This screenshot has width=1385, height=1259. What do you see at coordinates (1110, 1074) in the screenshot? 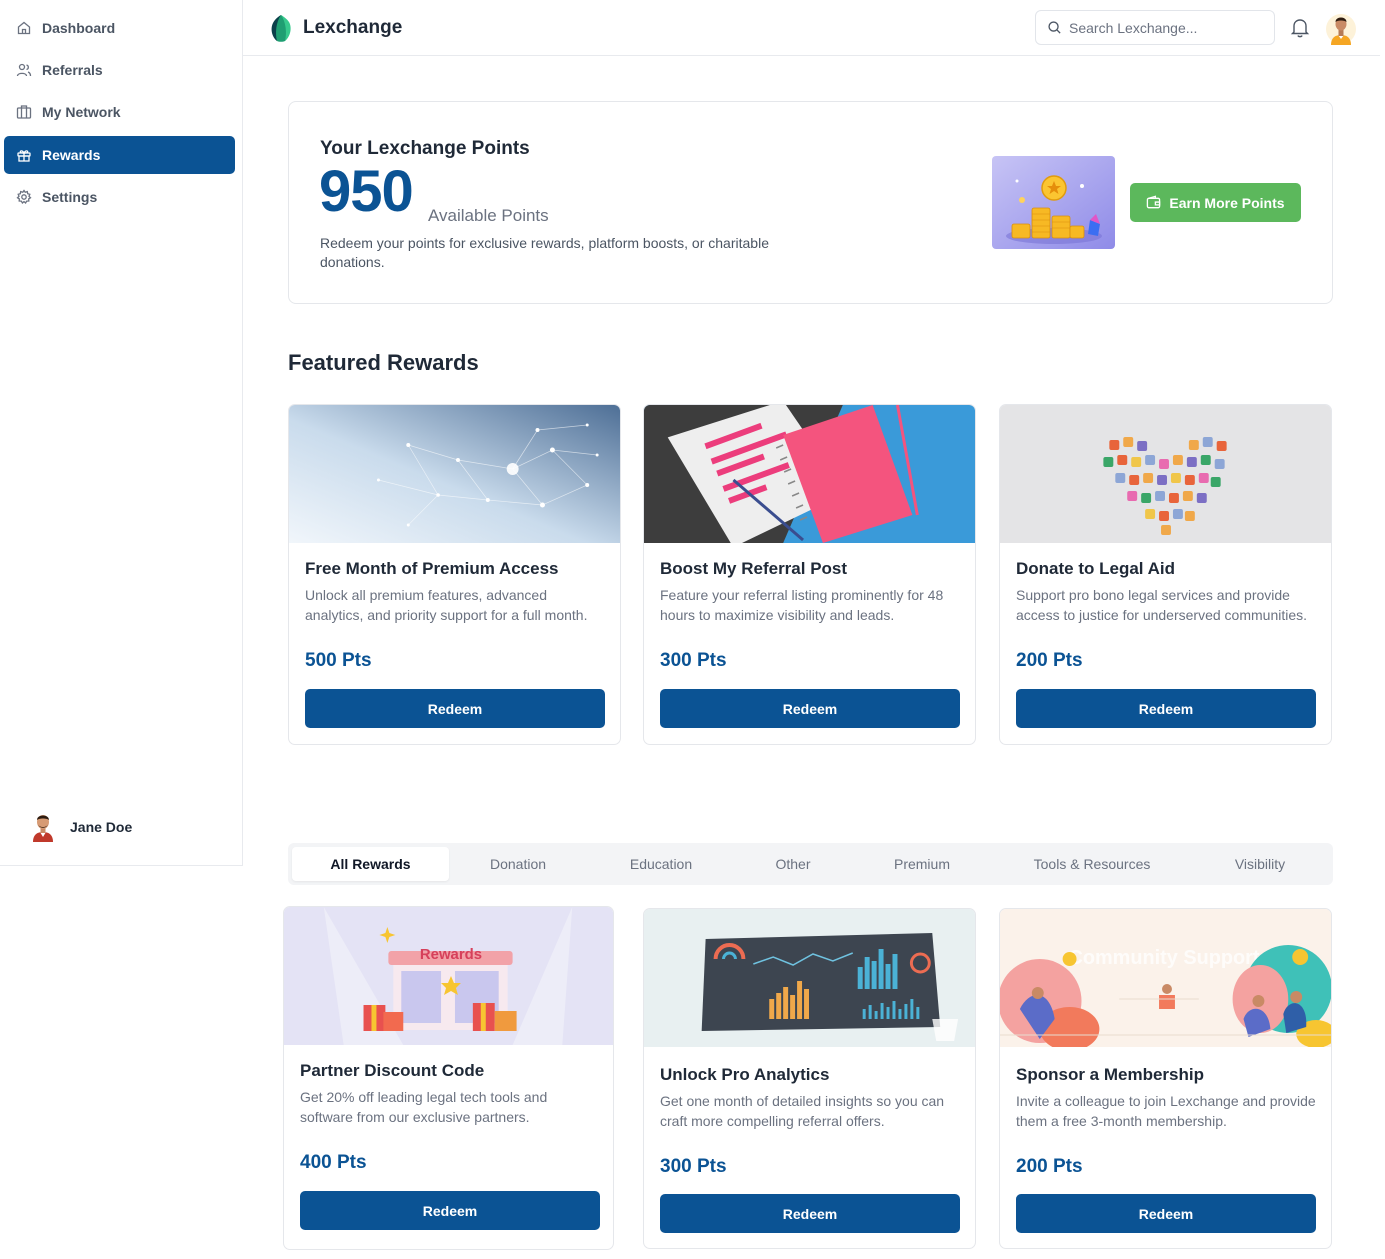
I see `card-title: Sponsor a Membership` at bounding box center [1110, 1074].